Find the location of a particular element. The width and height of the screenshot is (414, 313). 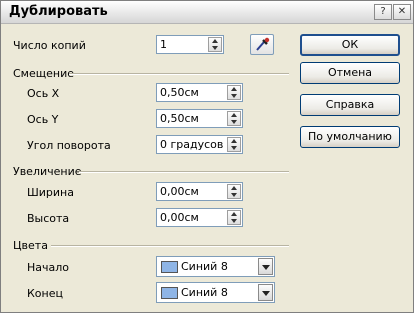

x-axis-spin-buttons is located at coordinates (234, 92).